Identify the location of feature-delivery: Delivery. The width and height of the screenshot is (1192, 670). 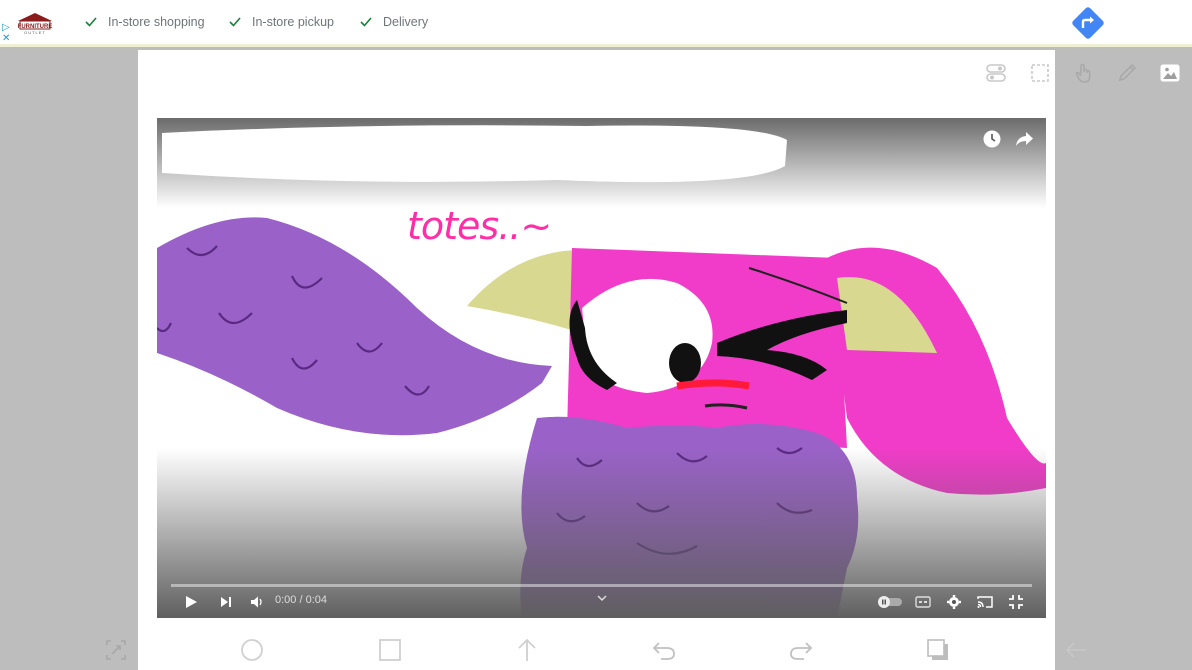
(393, 22).